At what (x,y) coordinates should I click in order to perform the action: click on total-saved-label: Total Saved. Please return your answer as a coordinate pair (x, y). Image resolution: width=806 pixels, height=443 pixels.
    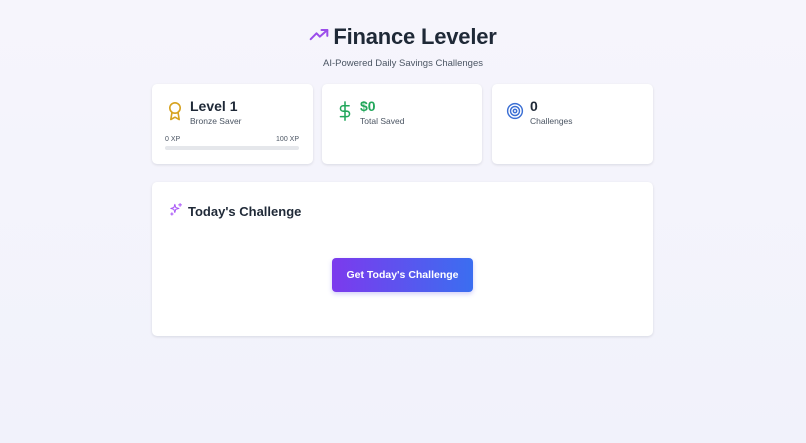
    Looking at the image, I should click on (382, 121).